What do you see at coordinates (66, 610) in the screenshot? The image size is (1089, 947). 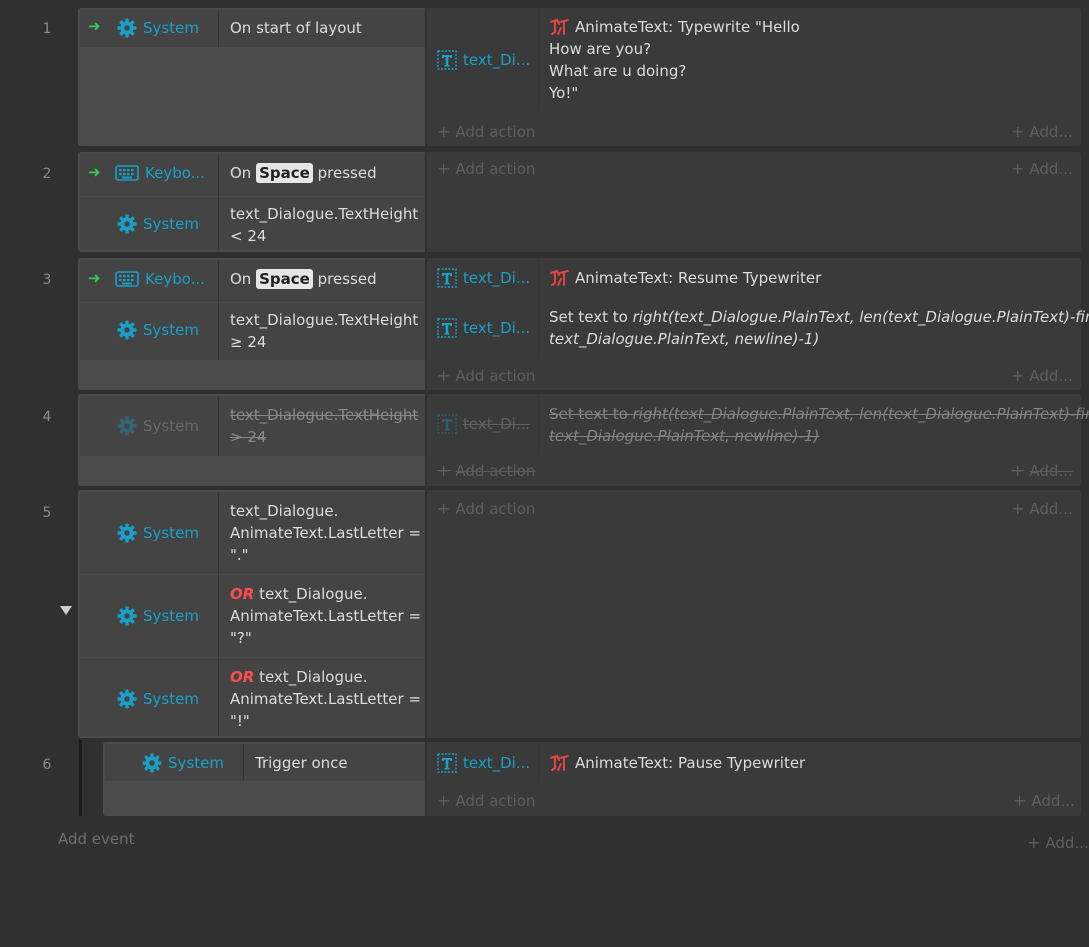 I see `collapse-triangle-icon` at bounding box center [66, 610].